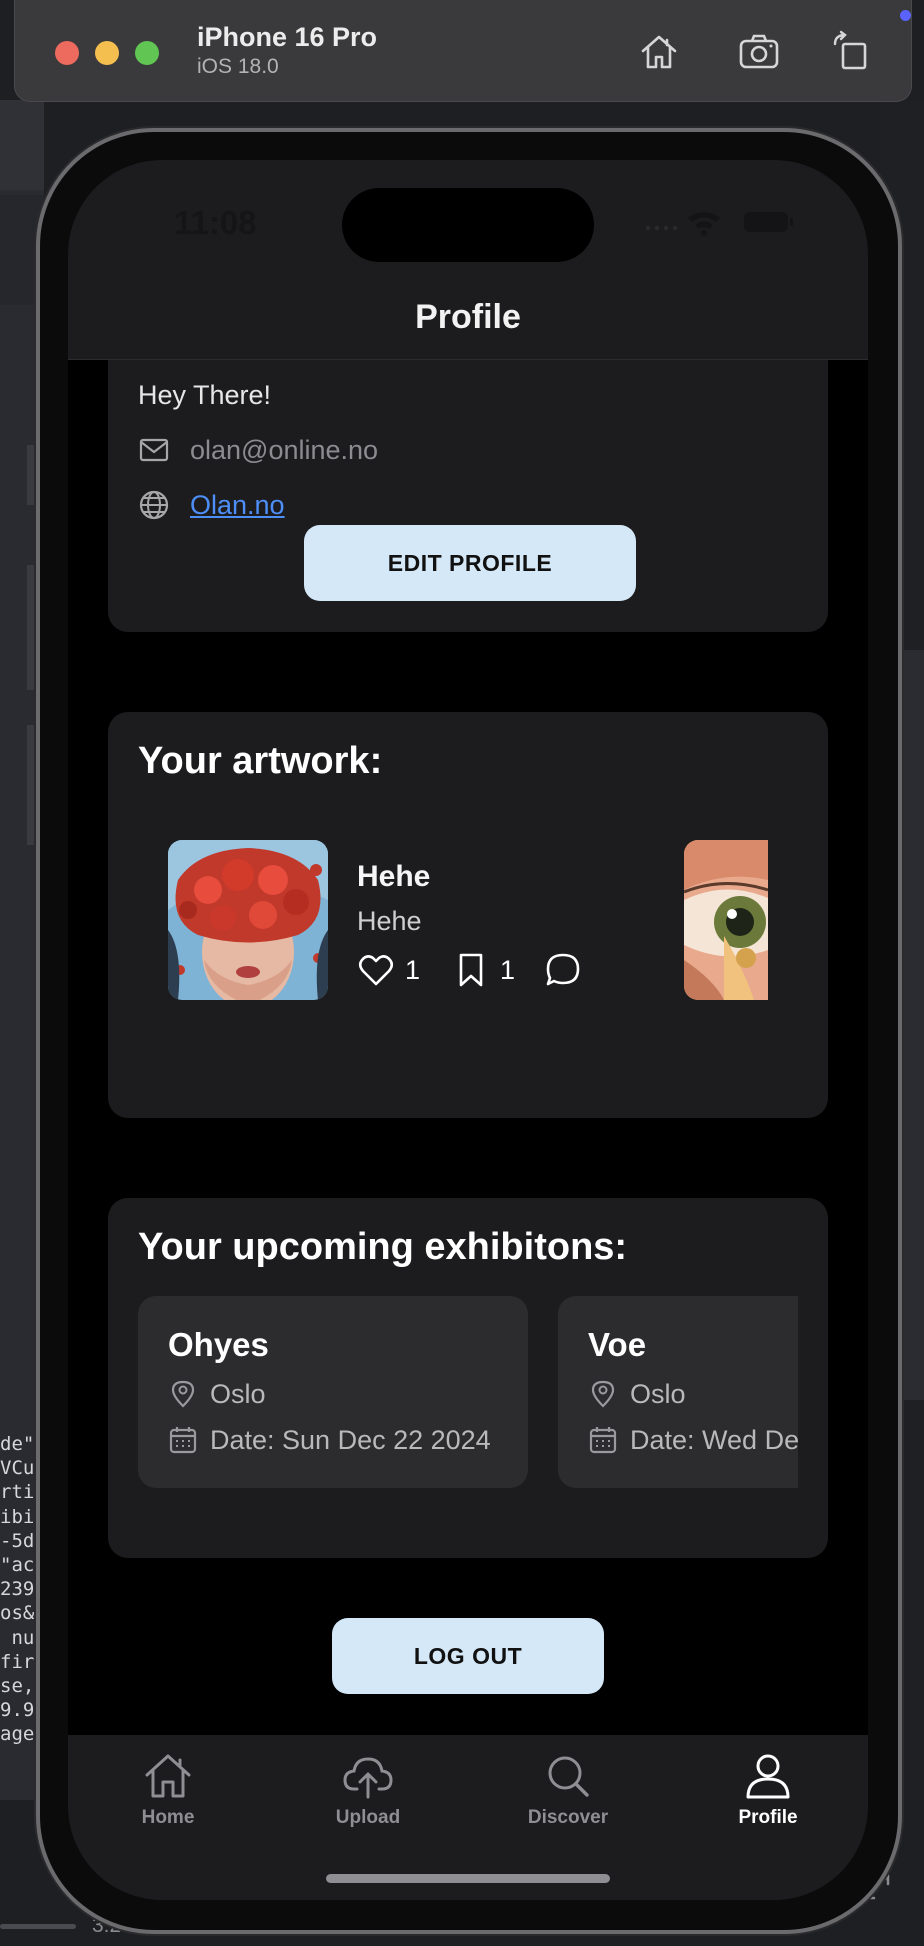  Describe the element at coordinates (471, 970) in the screenshot. I see `bookmark-icon` at that location.